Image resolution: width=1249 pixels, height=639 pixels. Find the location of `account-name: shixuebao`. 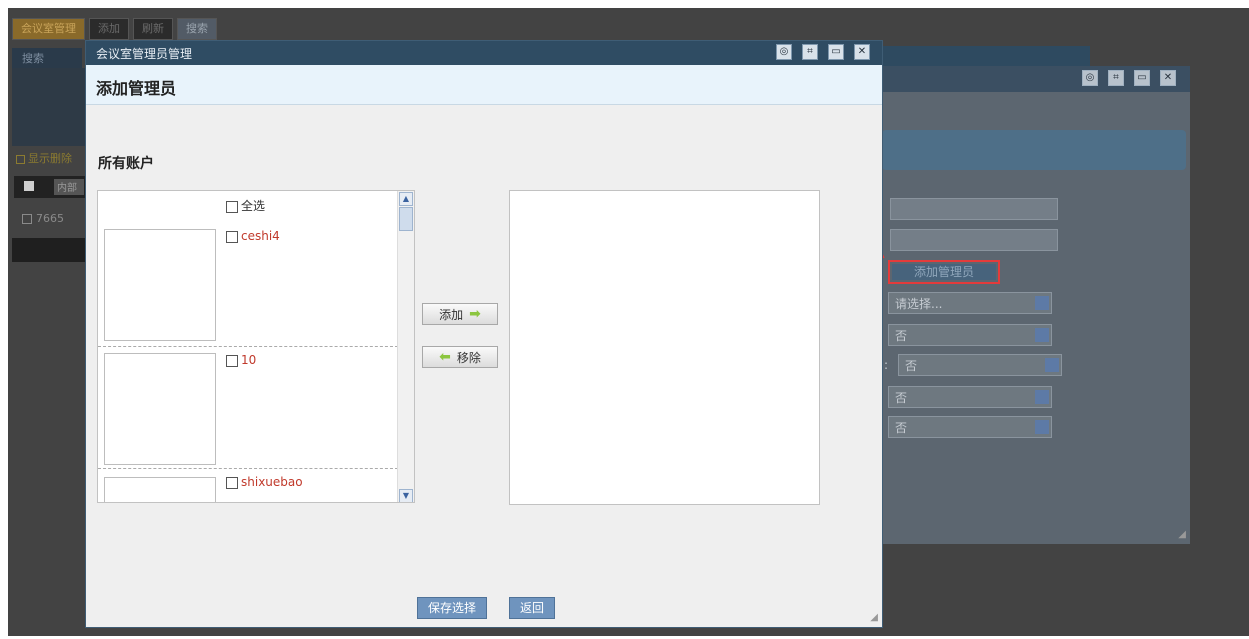

account-name: shixuebao is located at coordinates (272, 482).